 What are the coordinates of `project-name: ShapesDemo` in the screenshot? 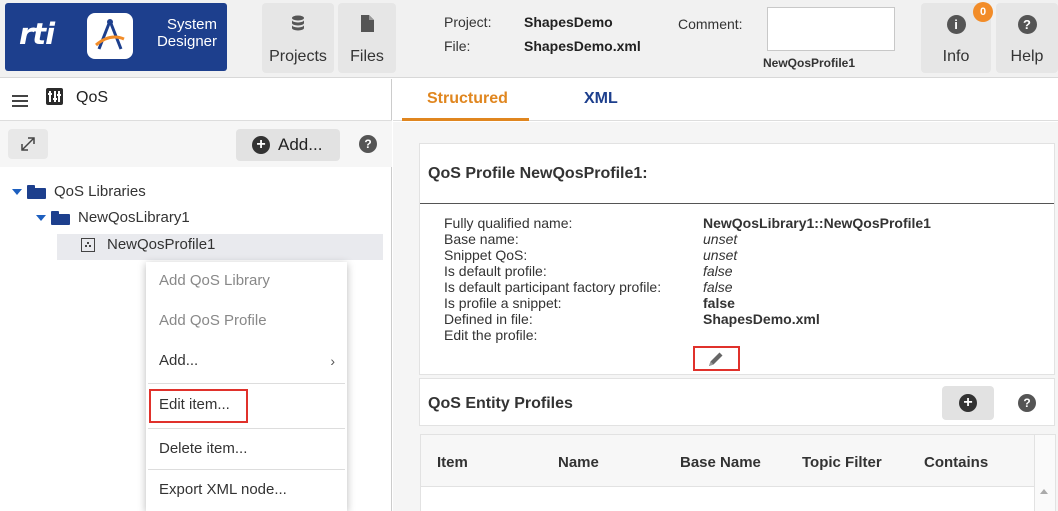 It's located at (568, 22).